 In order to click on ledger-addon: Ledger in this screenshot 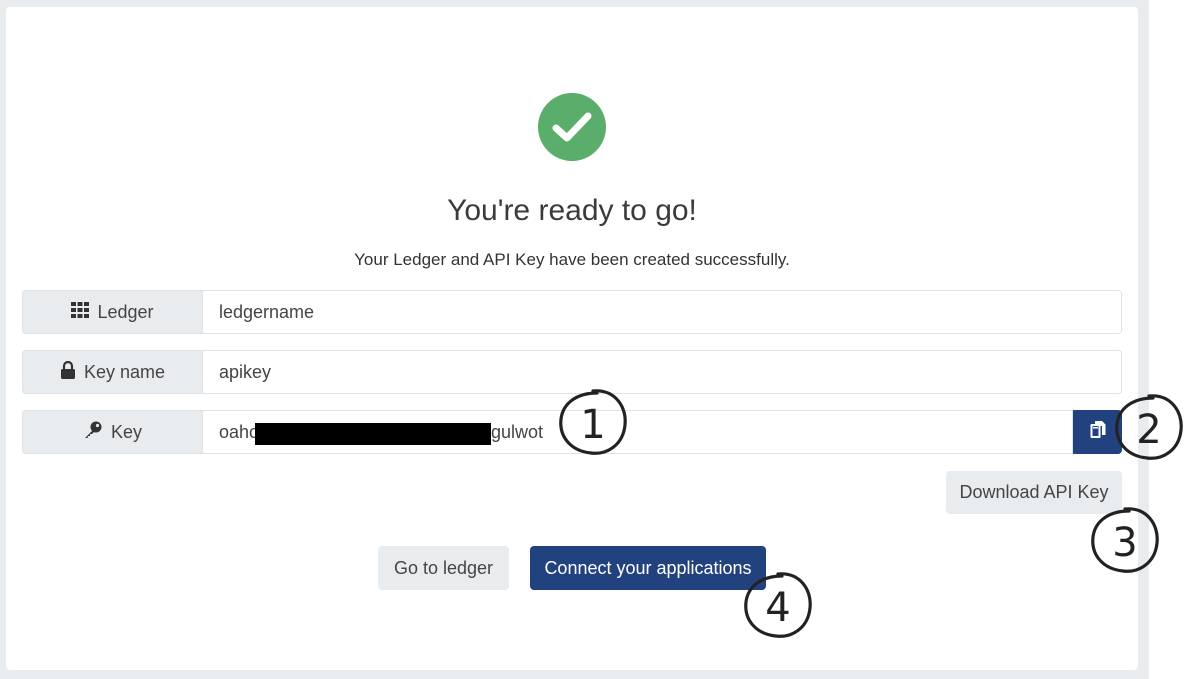, I will do `click(112, 312)`.